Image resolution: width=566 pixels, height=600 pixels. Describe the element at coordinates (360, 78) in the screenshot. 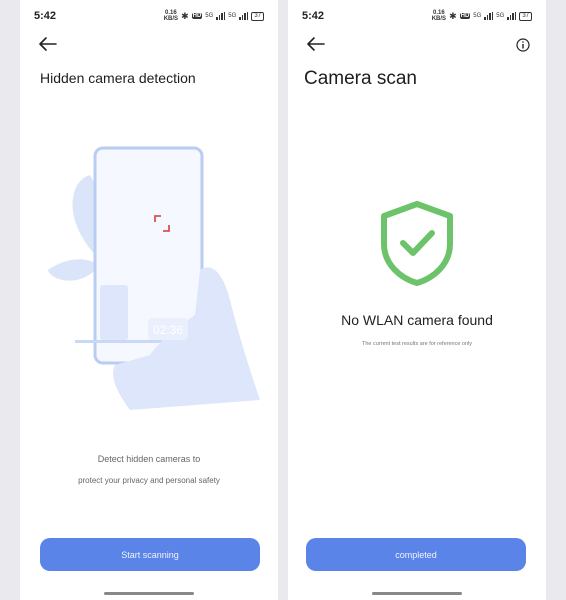

I see `page-title: Camera scan` at that location.